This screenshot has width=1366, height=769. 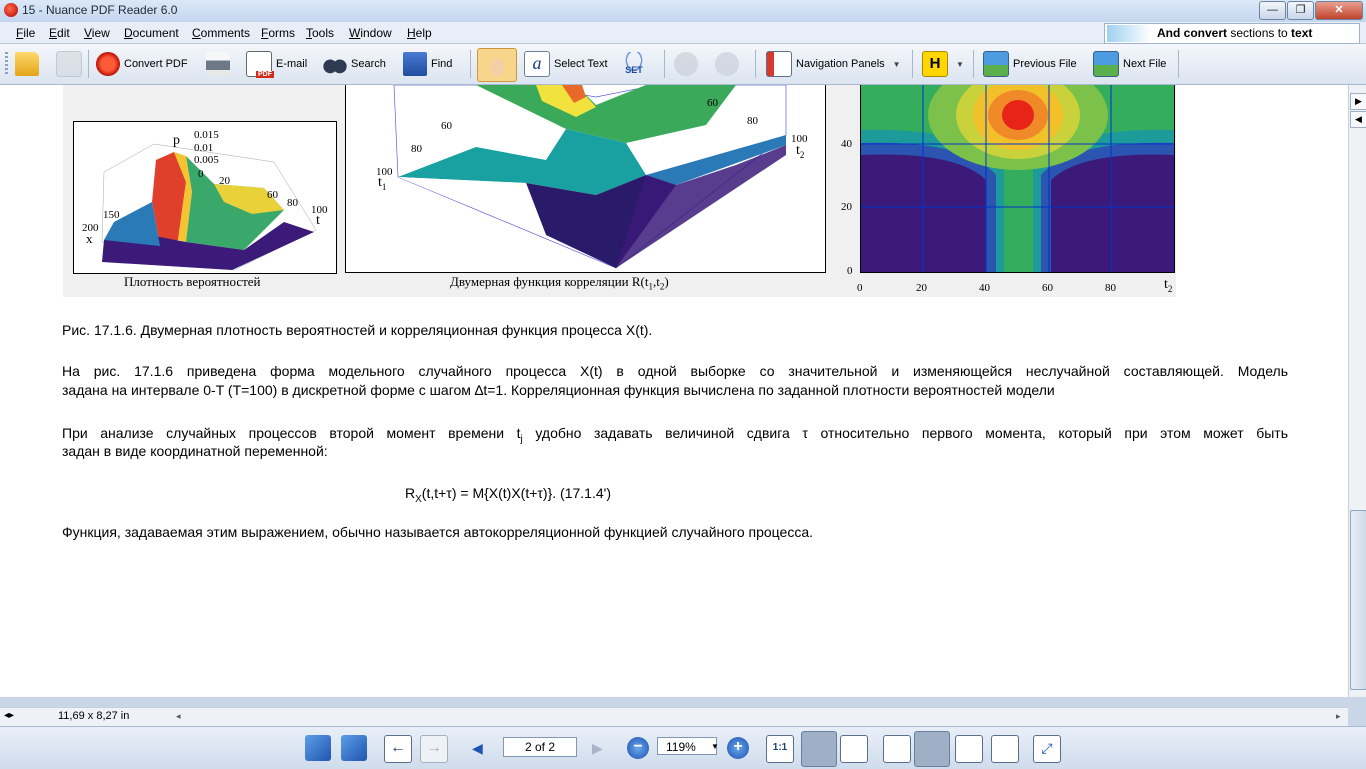 What do you see at coordinates (206, 160) in the screenshot?
I see `density-p-tick: 0.005` at bounding box center [206, 160].